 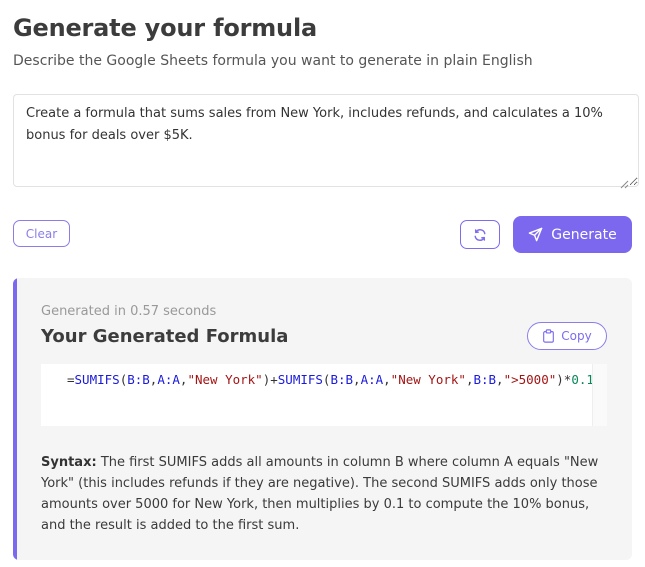 I want to click on page-title: Generate your formula, so click(x=165, y=28).